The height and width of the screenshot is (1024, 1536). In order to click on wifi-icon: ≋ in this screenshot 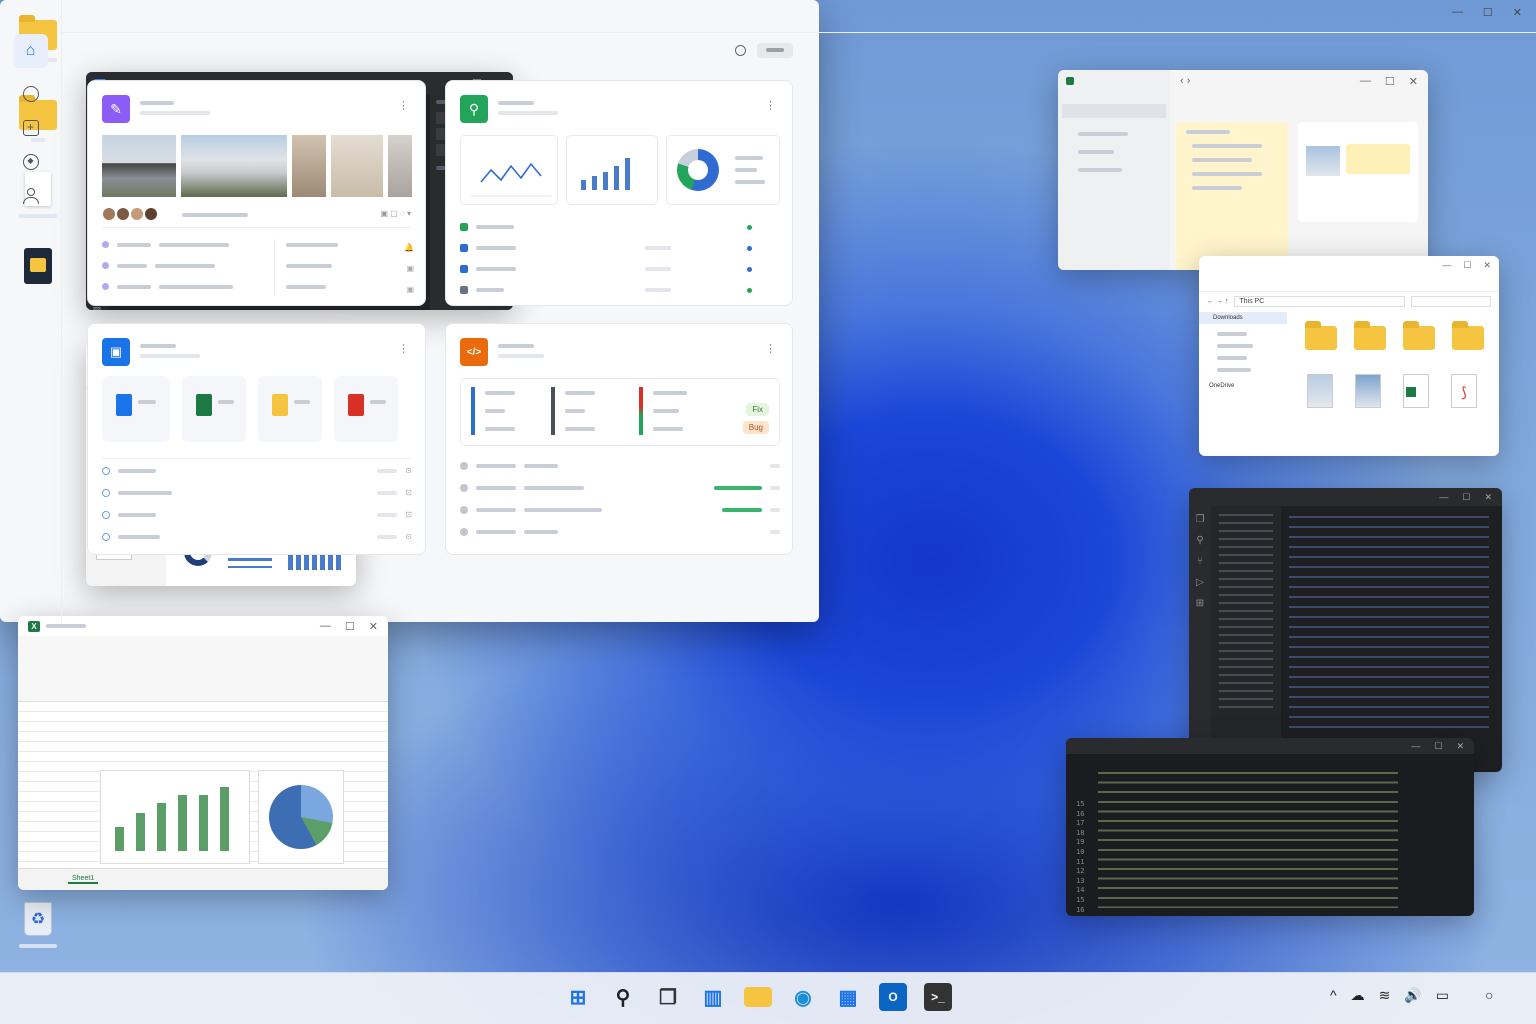, I will do `click(1385, 995)`.